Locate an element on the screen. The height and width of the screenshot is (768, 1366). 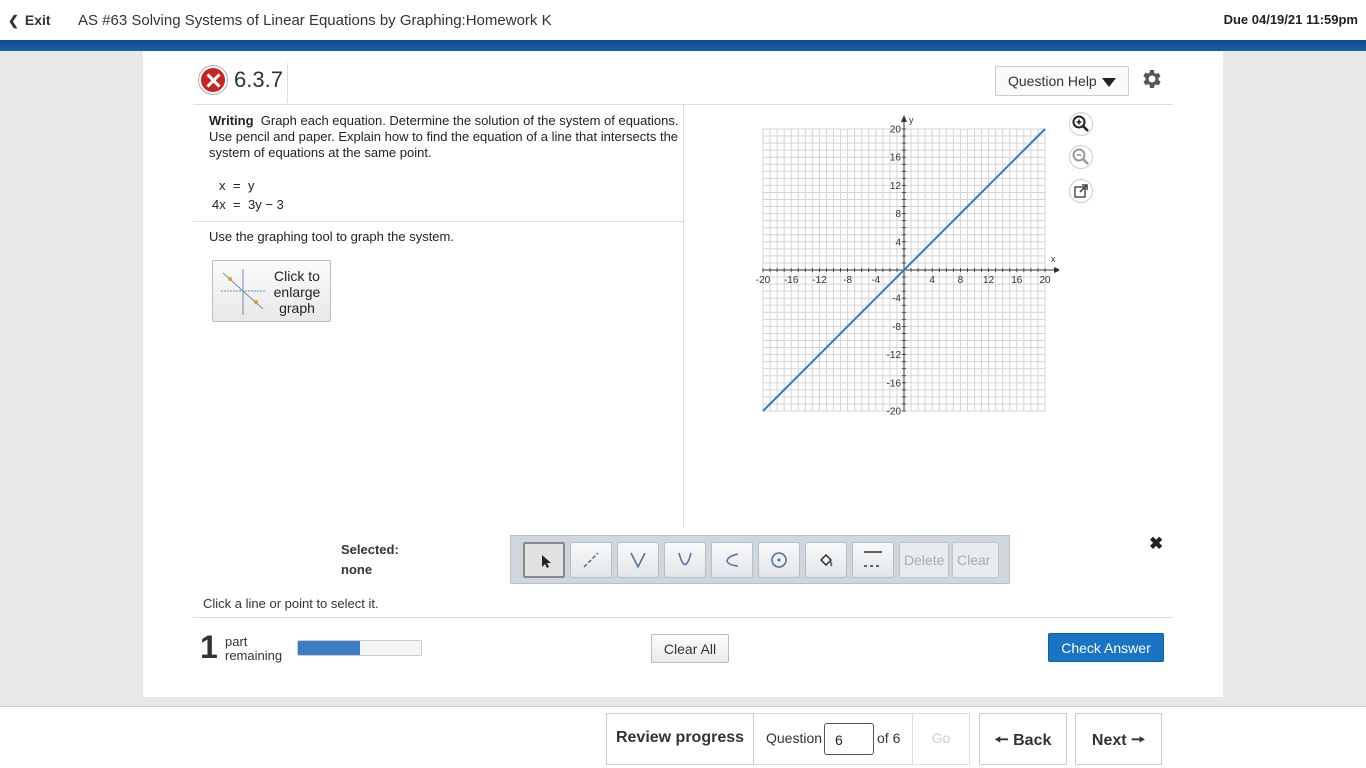
x-tick-label: -12 is located at coordinates (819, 280).